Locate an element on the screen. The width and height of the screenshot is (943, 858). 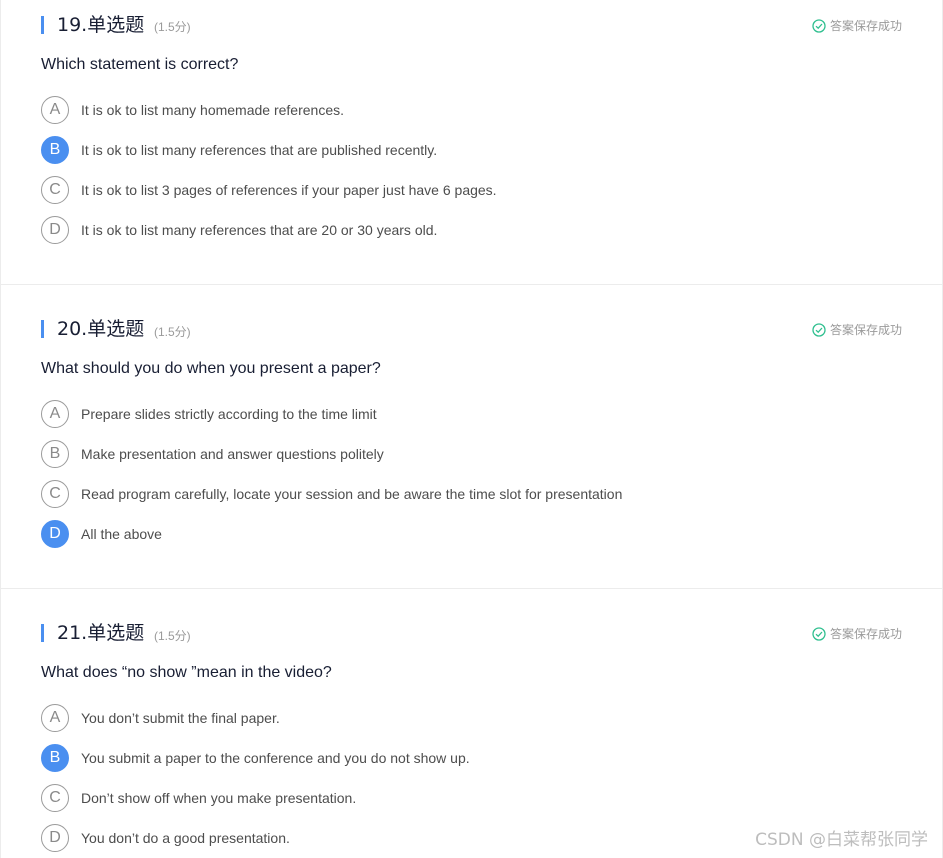
option-d: D All the above is located at coordinates (101, 534).